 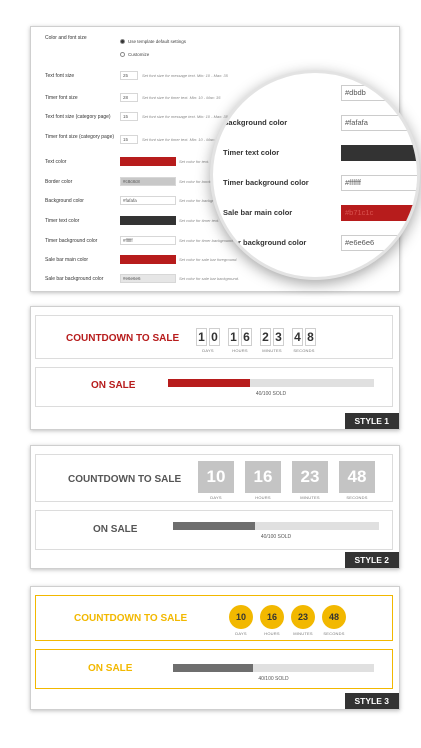 I want to click on settings-label: Sale bar background color, so click(x=74, y=279).